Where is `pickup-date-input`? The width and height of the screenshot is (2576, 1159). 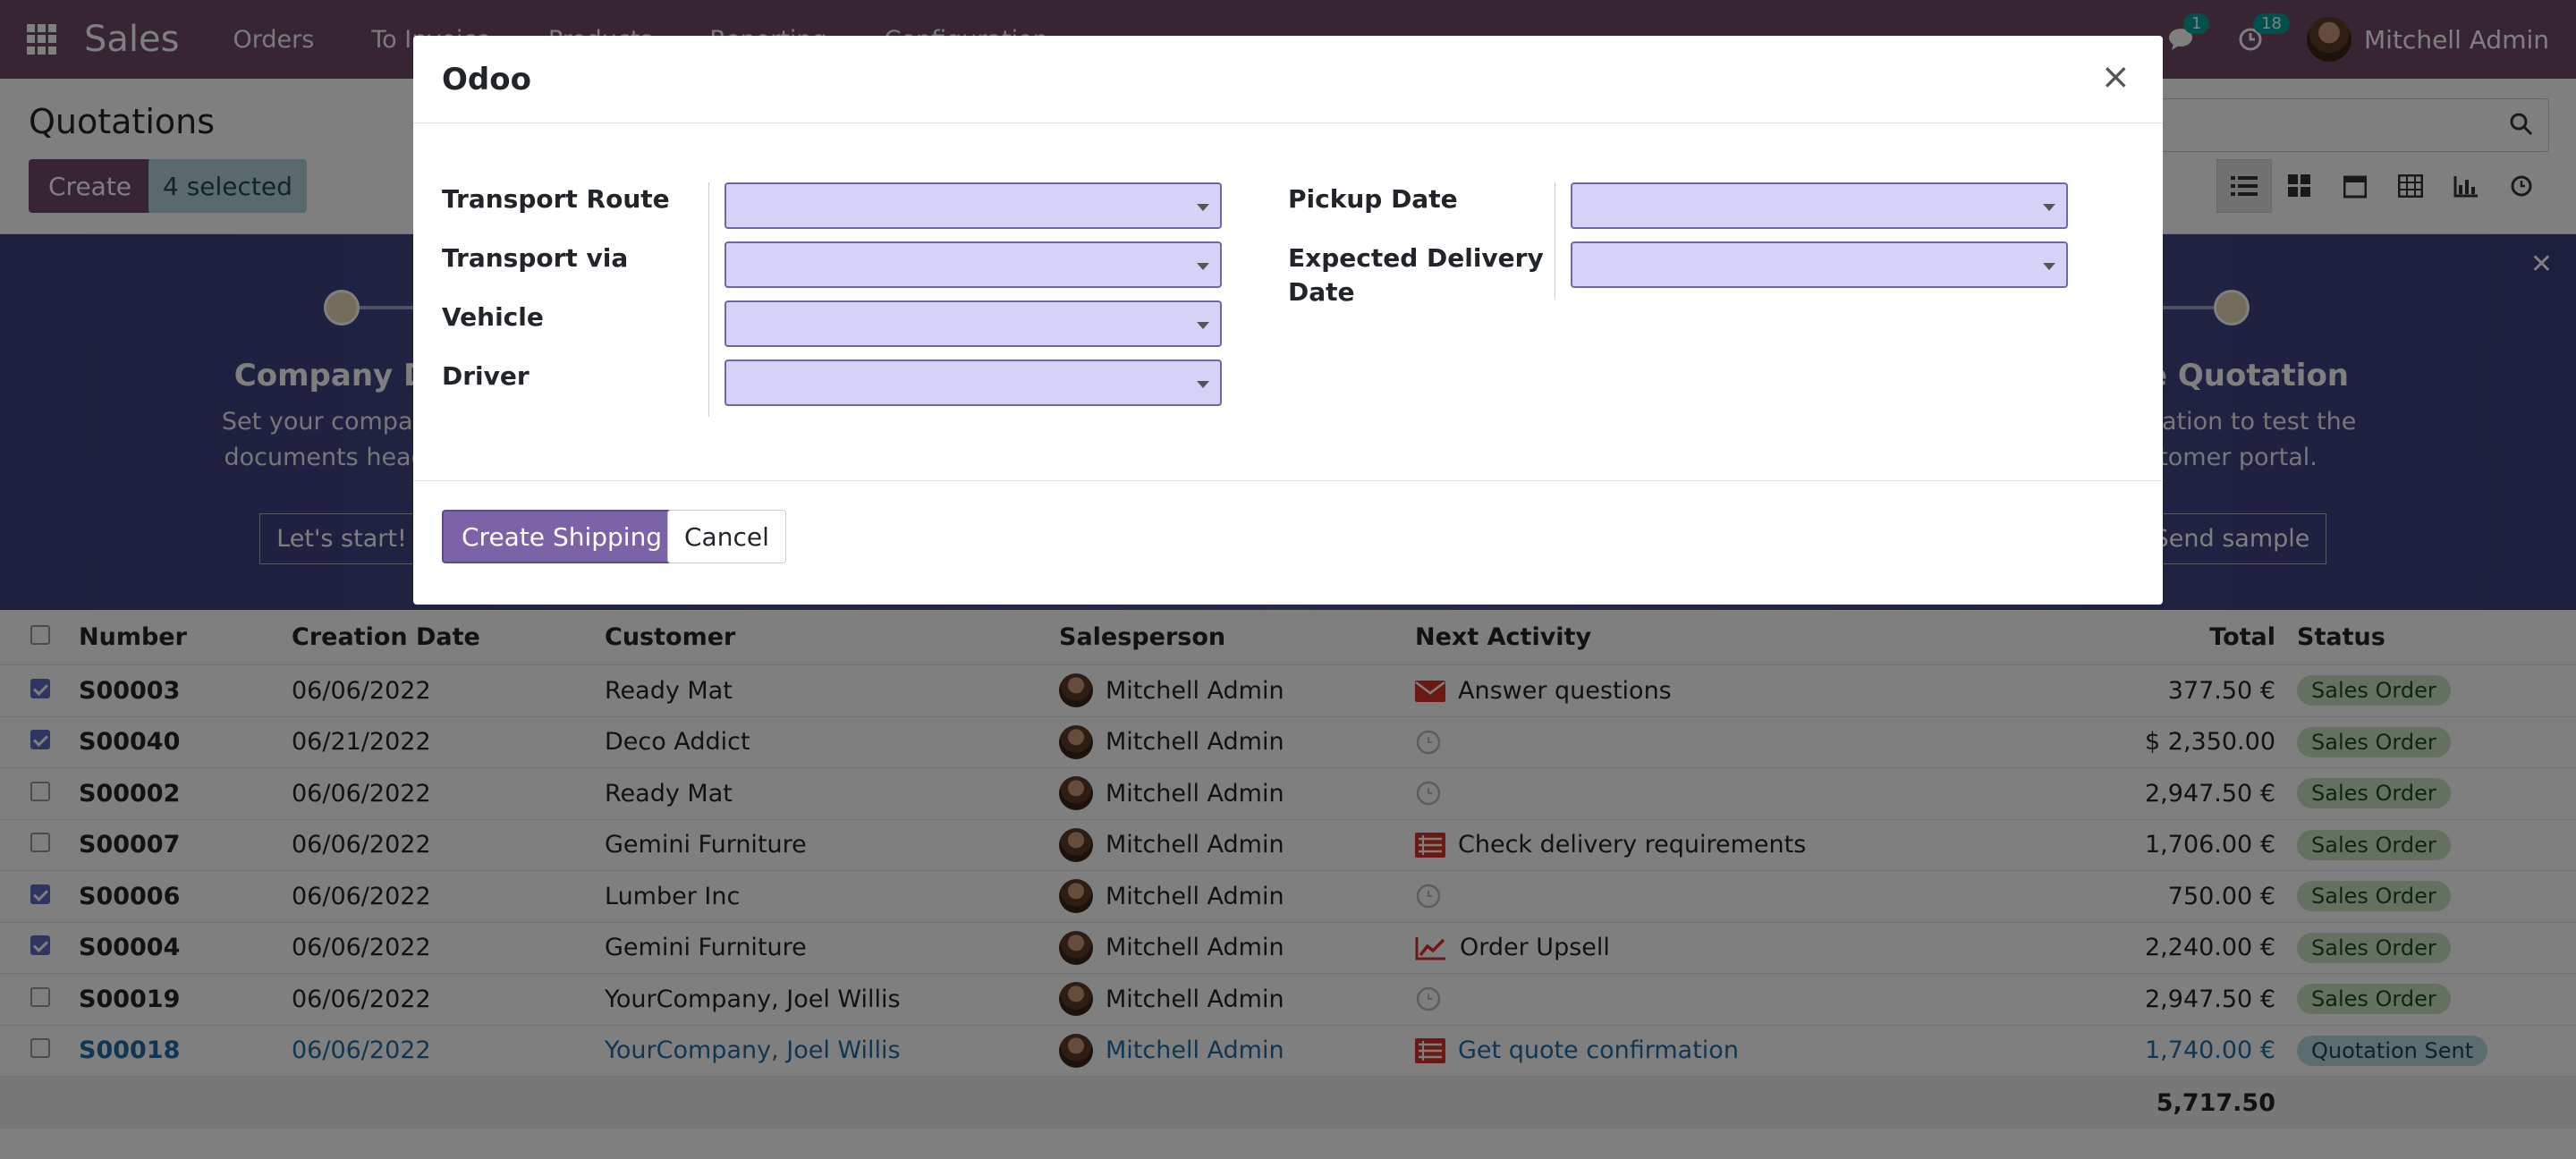 pickup-date-input is located at coordinates (1819, 206).